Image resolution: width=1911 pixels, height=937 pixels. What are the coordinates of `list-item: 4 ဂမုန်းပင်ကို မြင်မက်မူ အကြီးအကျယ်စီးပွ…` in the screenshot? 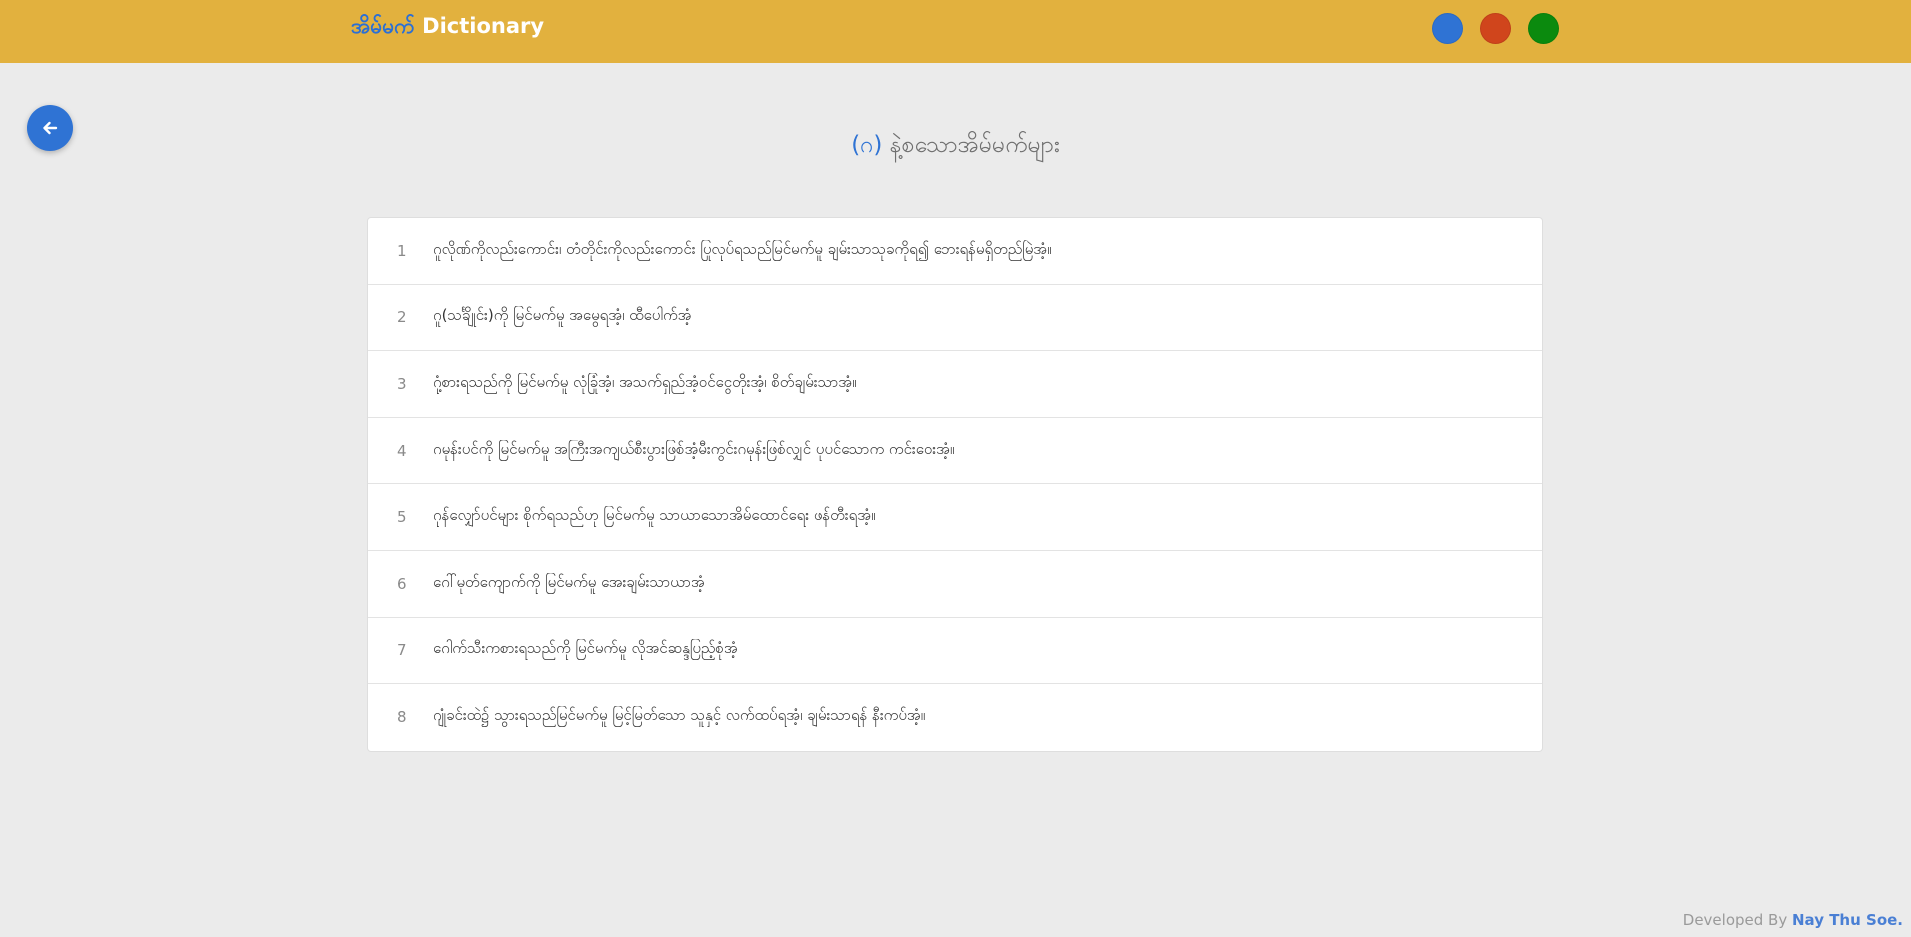 It's located at (955, 451).